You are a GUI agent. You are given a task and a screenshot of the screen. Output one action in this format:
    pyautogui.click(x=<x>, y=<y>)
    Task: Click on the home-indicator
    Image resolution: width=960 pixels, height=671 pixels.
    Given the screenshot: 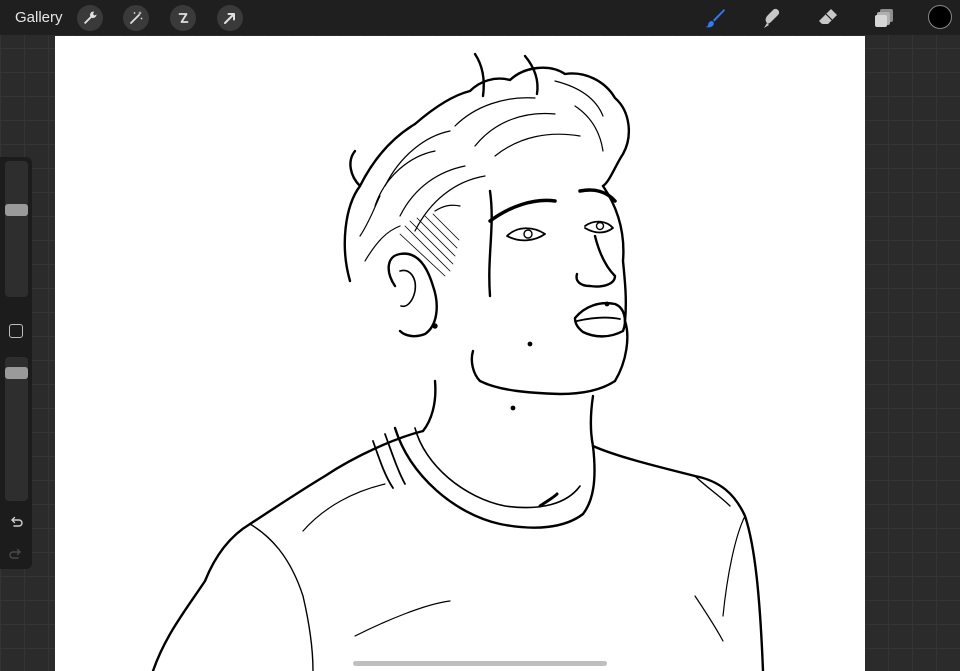 What is the action you would take?
    pyautogui.click(x=480, y=663)
    